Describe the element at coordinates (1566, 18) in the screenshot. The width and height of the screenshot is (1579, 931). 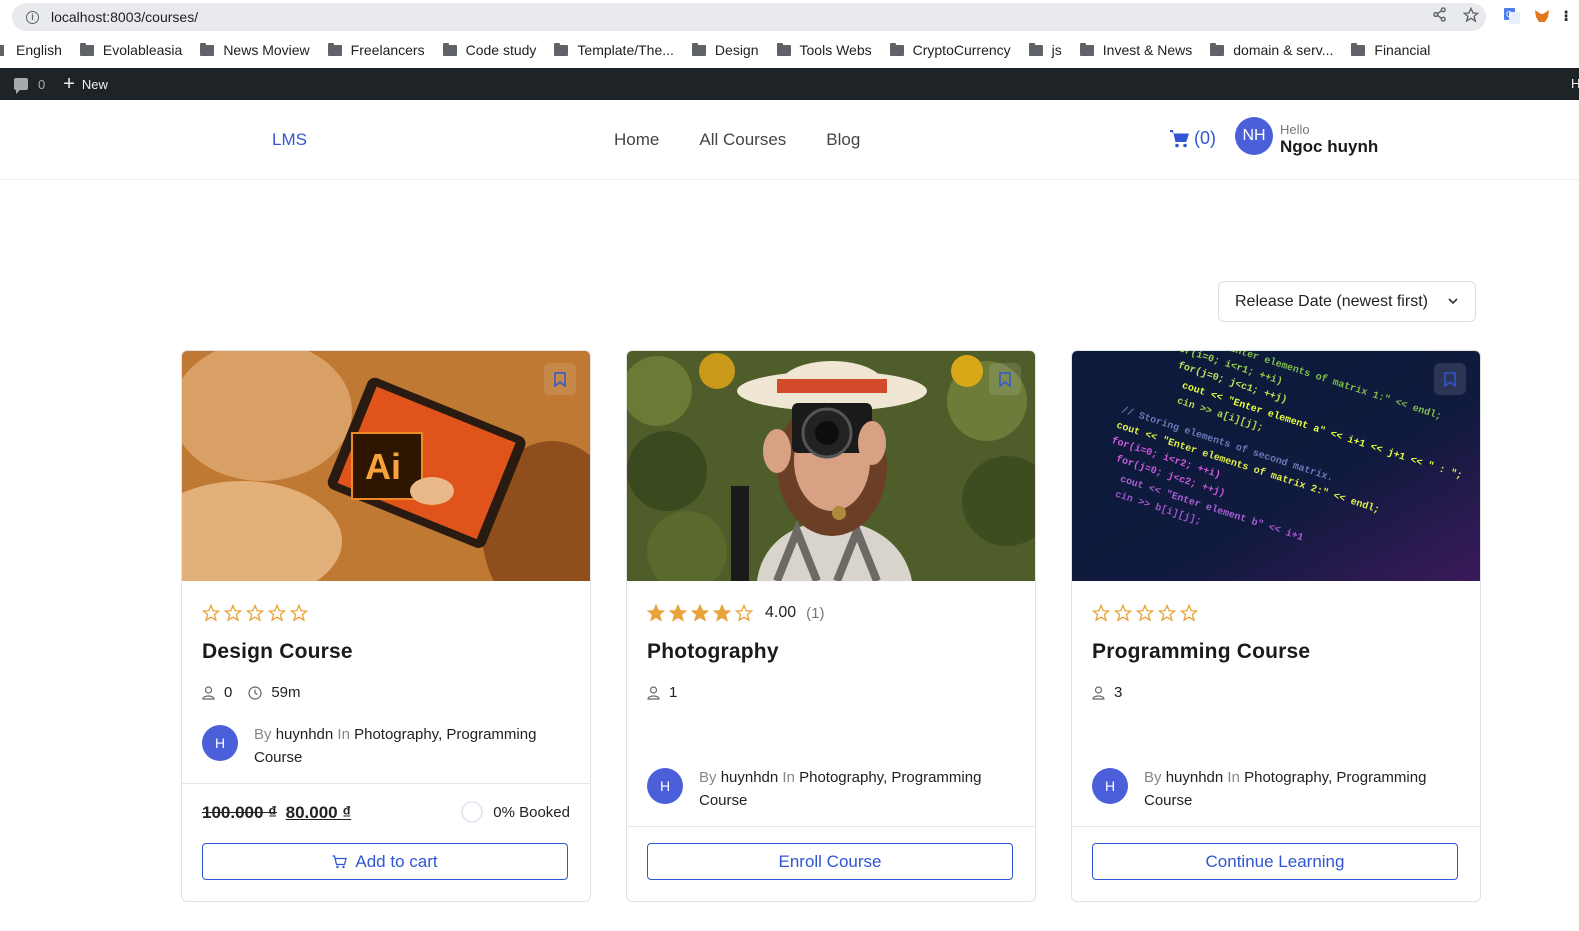
I see `extension-icon: ⁝` at that location.